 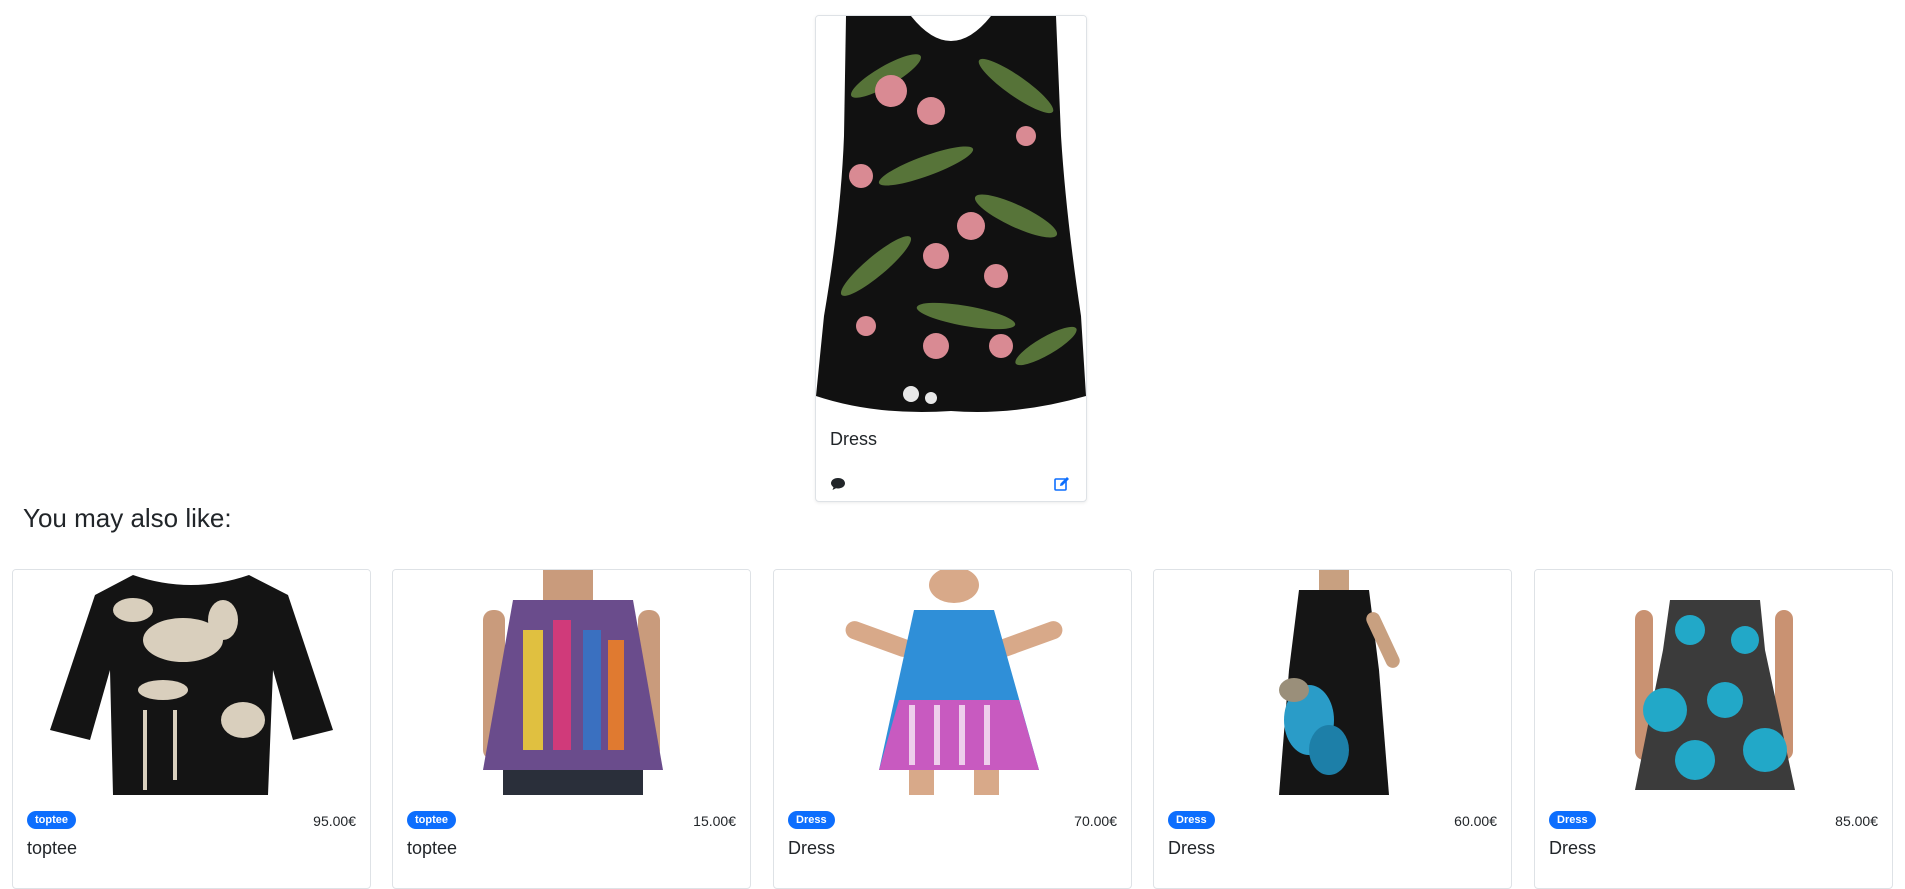 What do you see at coordinates (334, 821) in the screenshot?
I see `product-price: 95.00€` at bounding box center [334, 821].